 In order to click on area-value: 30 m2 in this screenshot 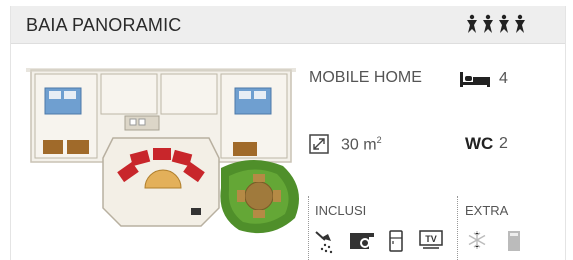, I will do `click(361, 144)`.